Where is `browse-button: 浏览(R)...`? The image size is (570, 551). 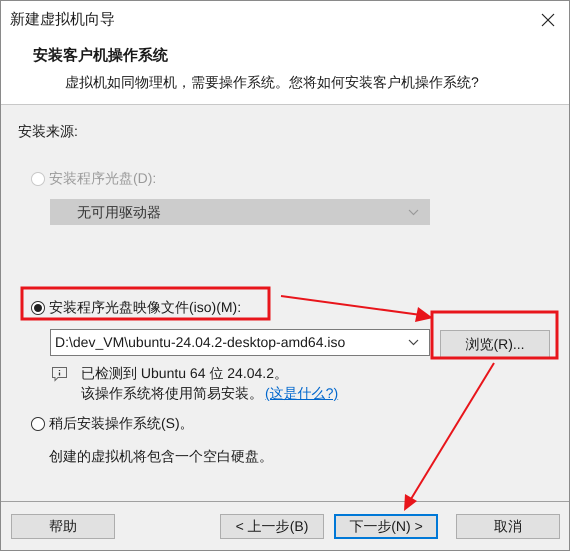 browse-button: 浏览(R)... is located at coordinates (495, 344).